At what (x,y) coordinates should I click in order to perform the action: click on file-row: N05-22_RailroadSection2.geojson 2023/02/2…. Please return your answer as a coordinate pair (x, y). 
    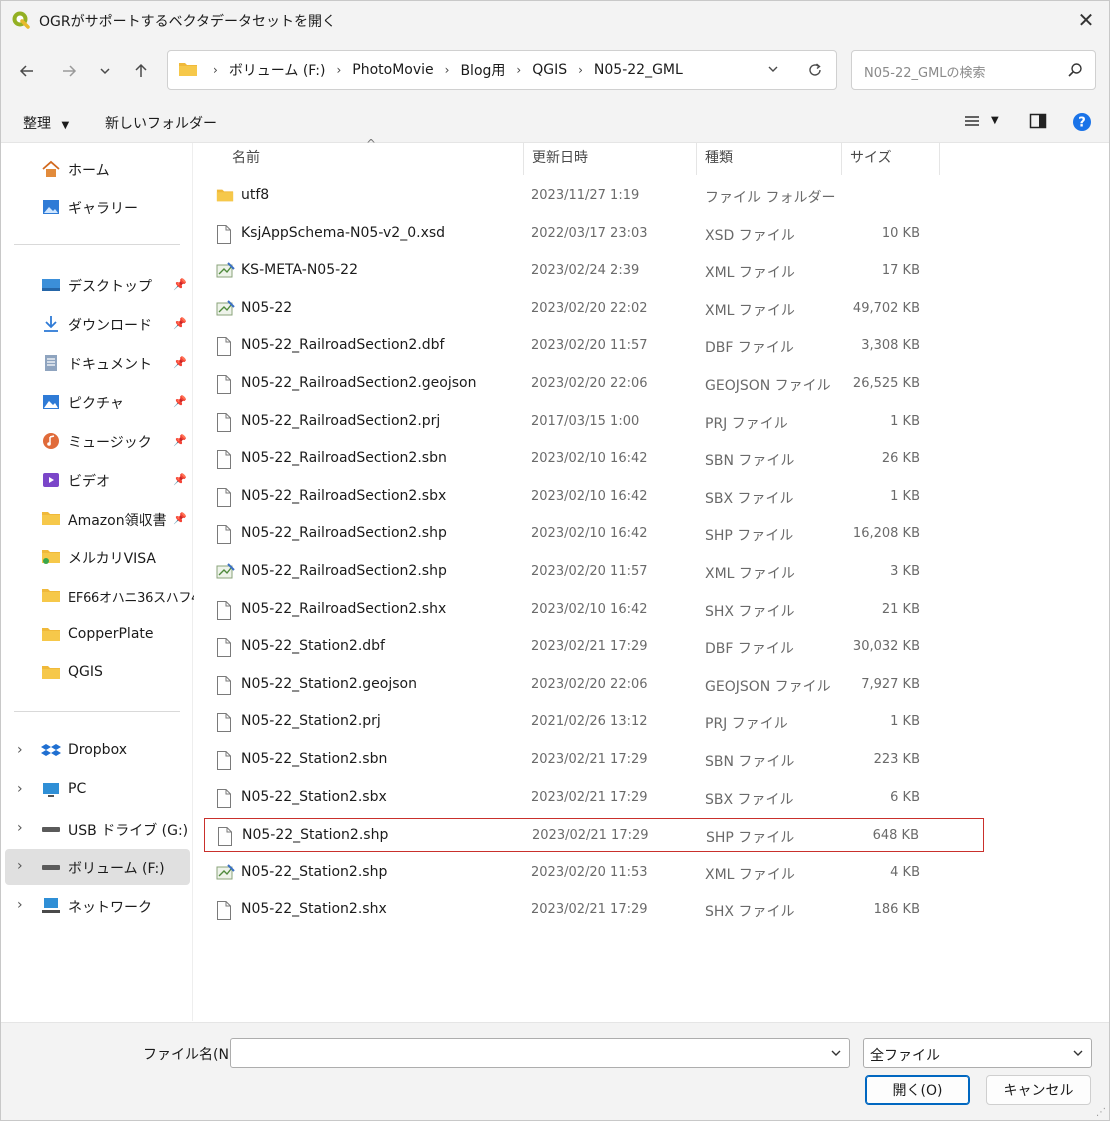
    Looking at the image, I should click on (594, 384).